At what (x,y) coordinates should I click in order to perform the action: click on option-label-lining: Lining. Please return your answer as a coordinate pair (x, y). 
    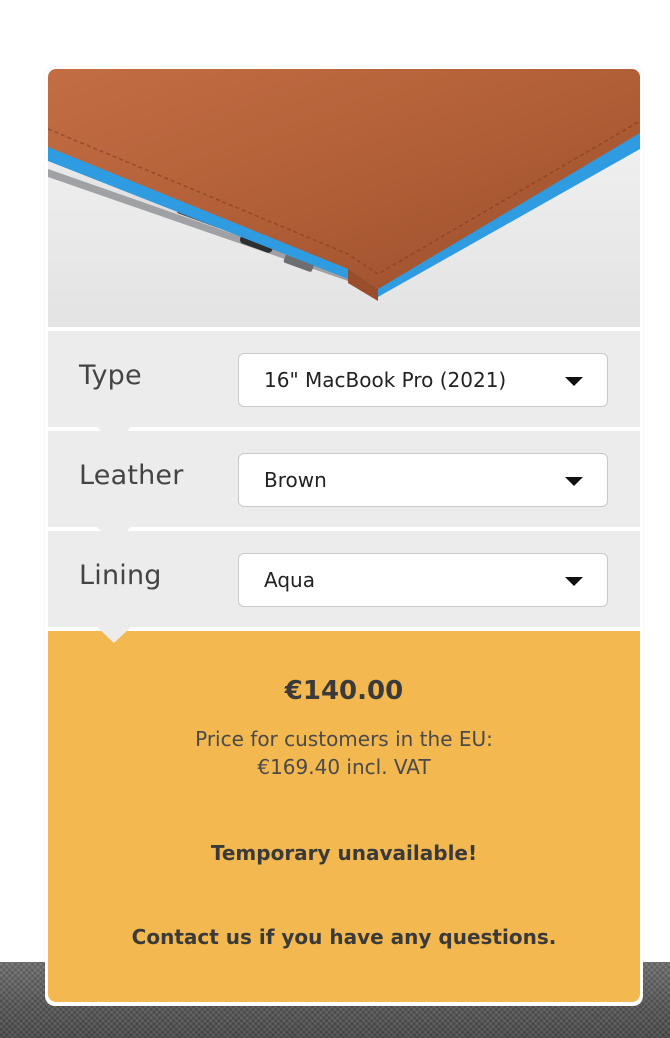
    Looking at the image, I should click on (120, 575).